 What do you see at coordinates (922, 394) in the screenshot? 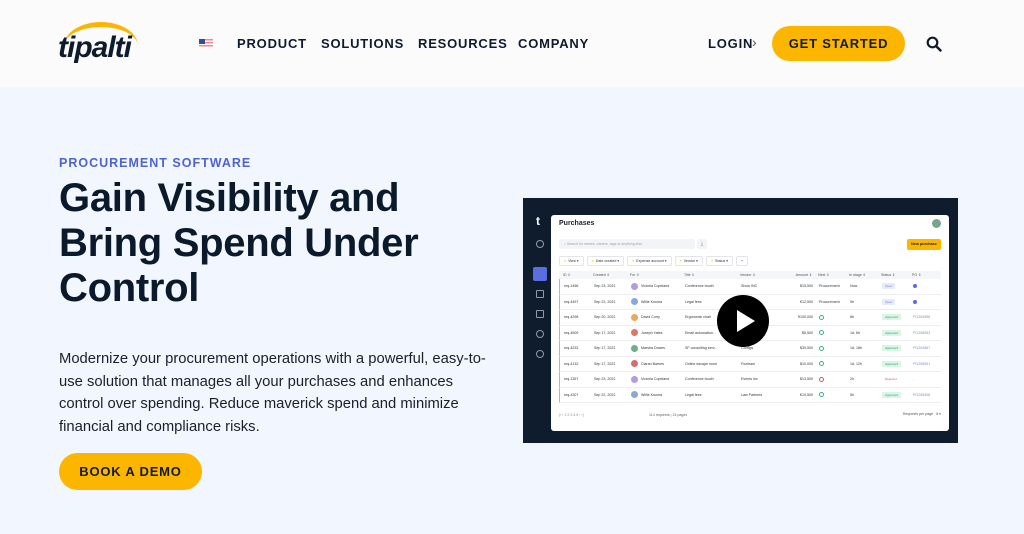
I see `cell-po: PO255408` at bounding box center [922, 394].